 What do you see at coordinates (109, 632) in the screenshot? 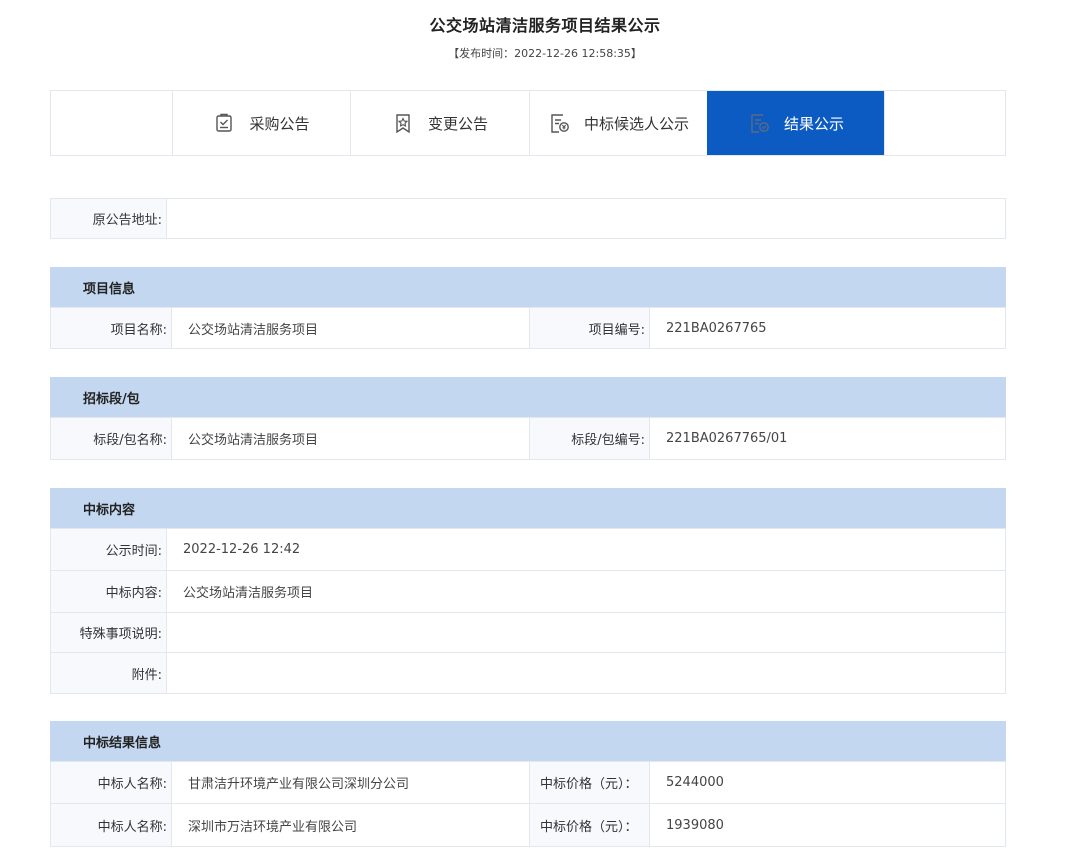
I see `special-notes-label: 特殊事项说明:` at bounding box center [109, 632].